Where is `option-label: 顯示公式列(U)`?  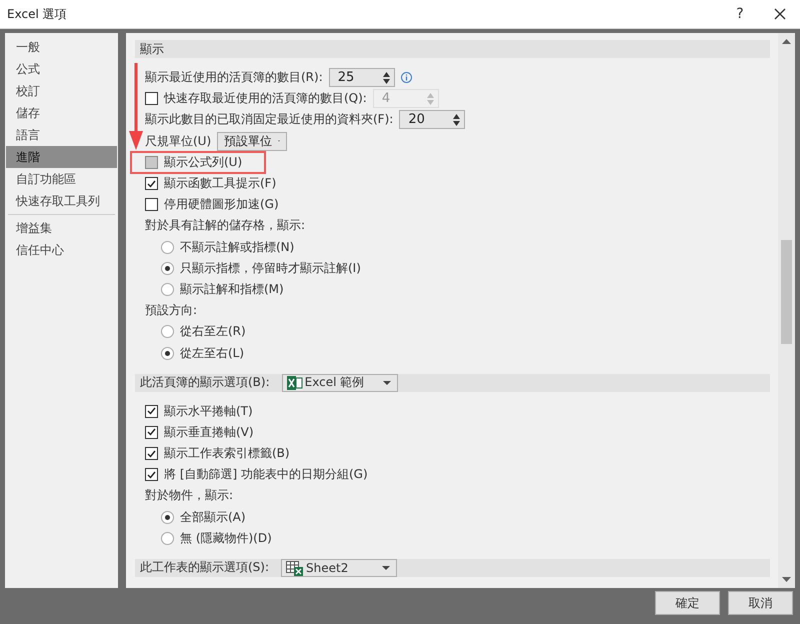
option-label: 顯示公式列(U) is located at coordinates (203, 162).